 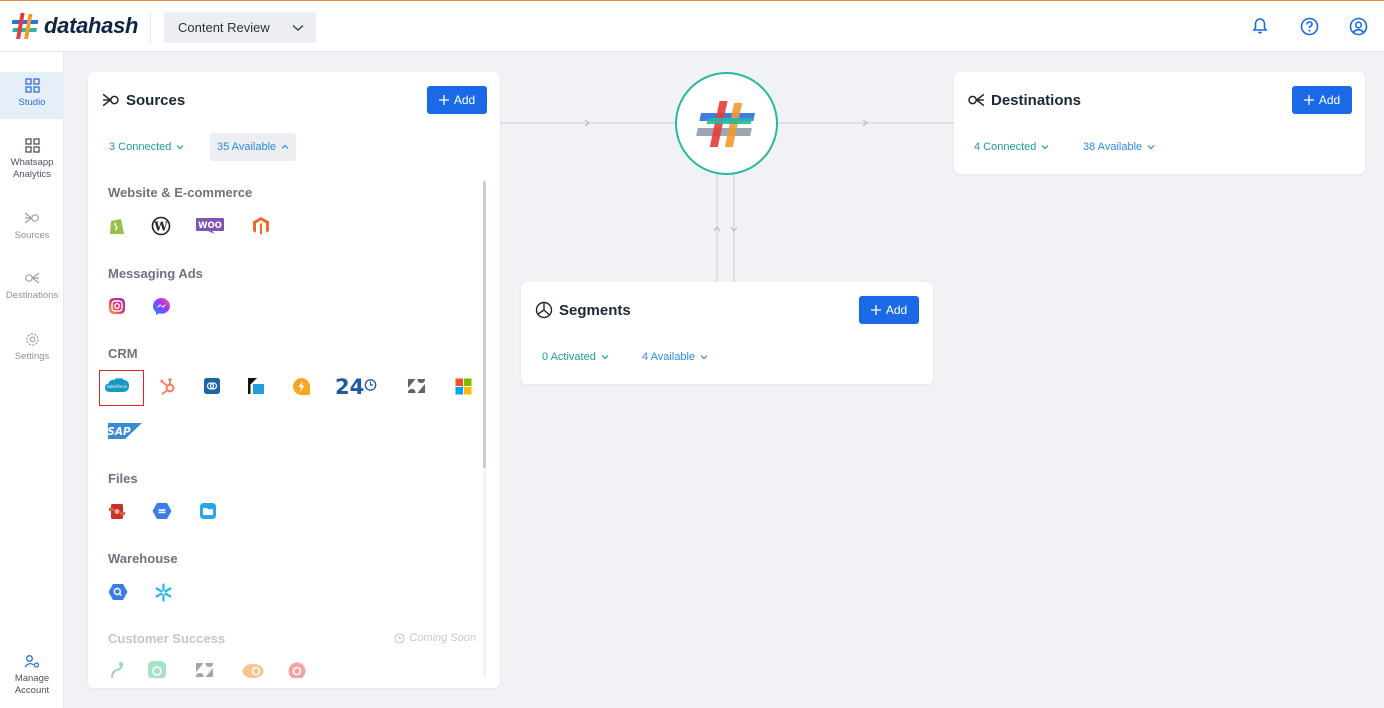 I want to click on sidebar-item-destinations: Destinations, so click(x=32, y=290).